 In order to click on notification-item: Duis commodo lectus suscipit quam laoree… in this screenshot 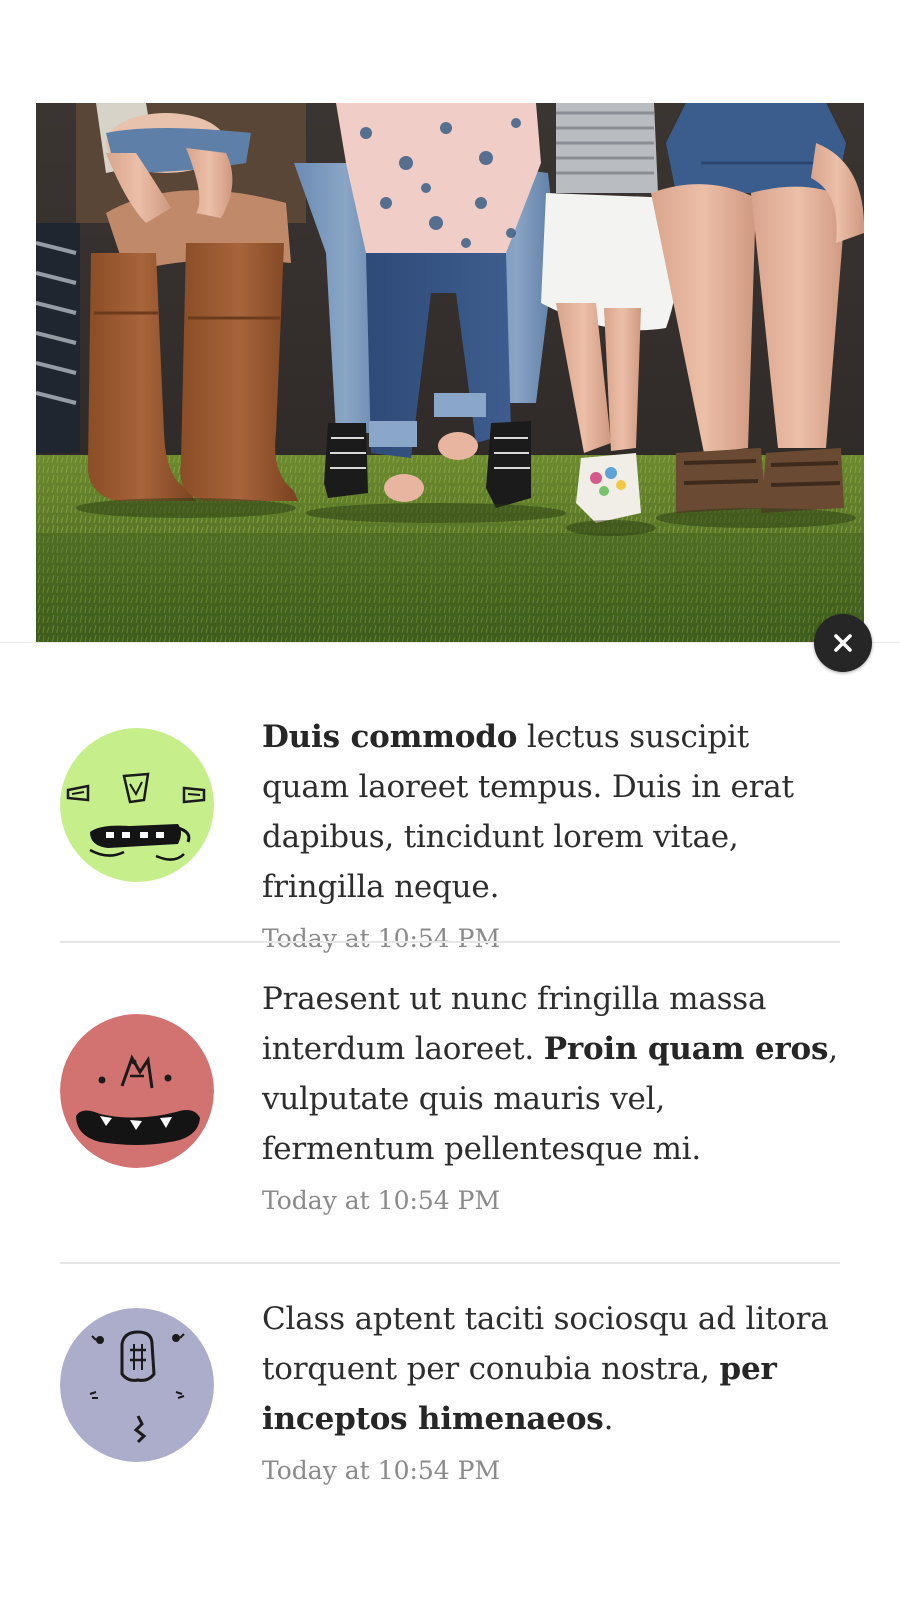, I will do `click(450, 825)`.